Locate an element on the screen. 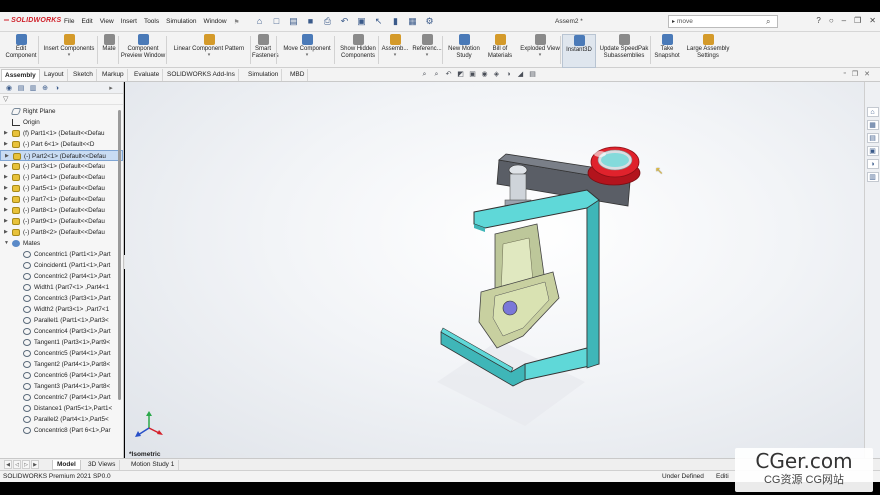 The height and width of the screenshot is (495, 880). tree-item-mate: Coincident1 (Part1<1>,Part is located at coordinates (61, 265).